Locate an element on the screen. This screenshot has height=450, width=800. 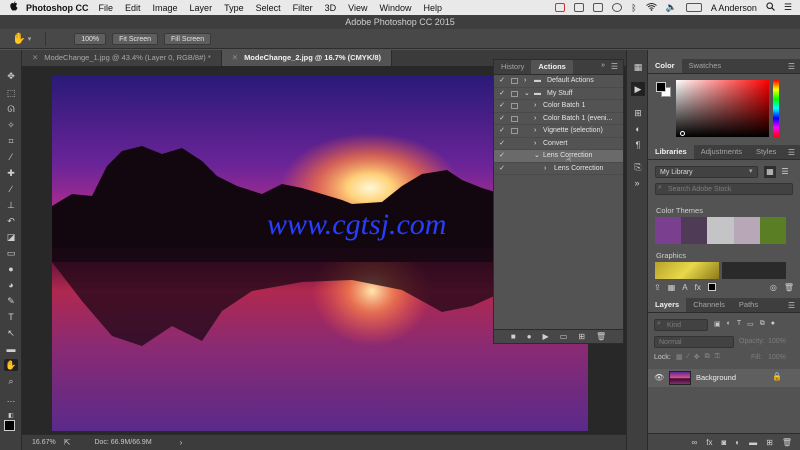
move-tool-icon: ✥ is located at coordinates (11, 76).